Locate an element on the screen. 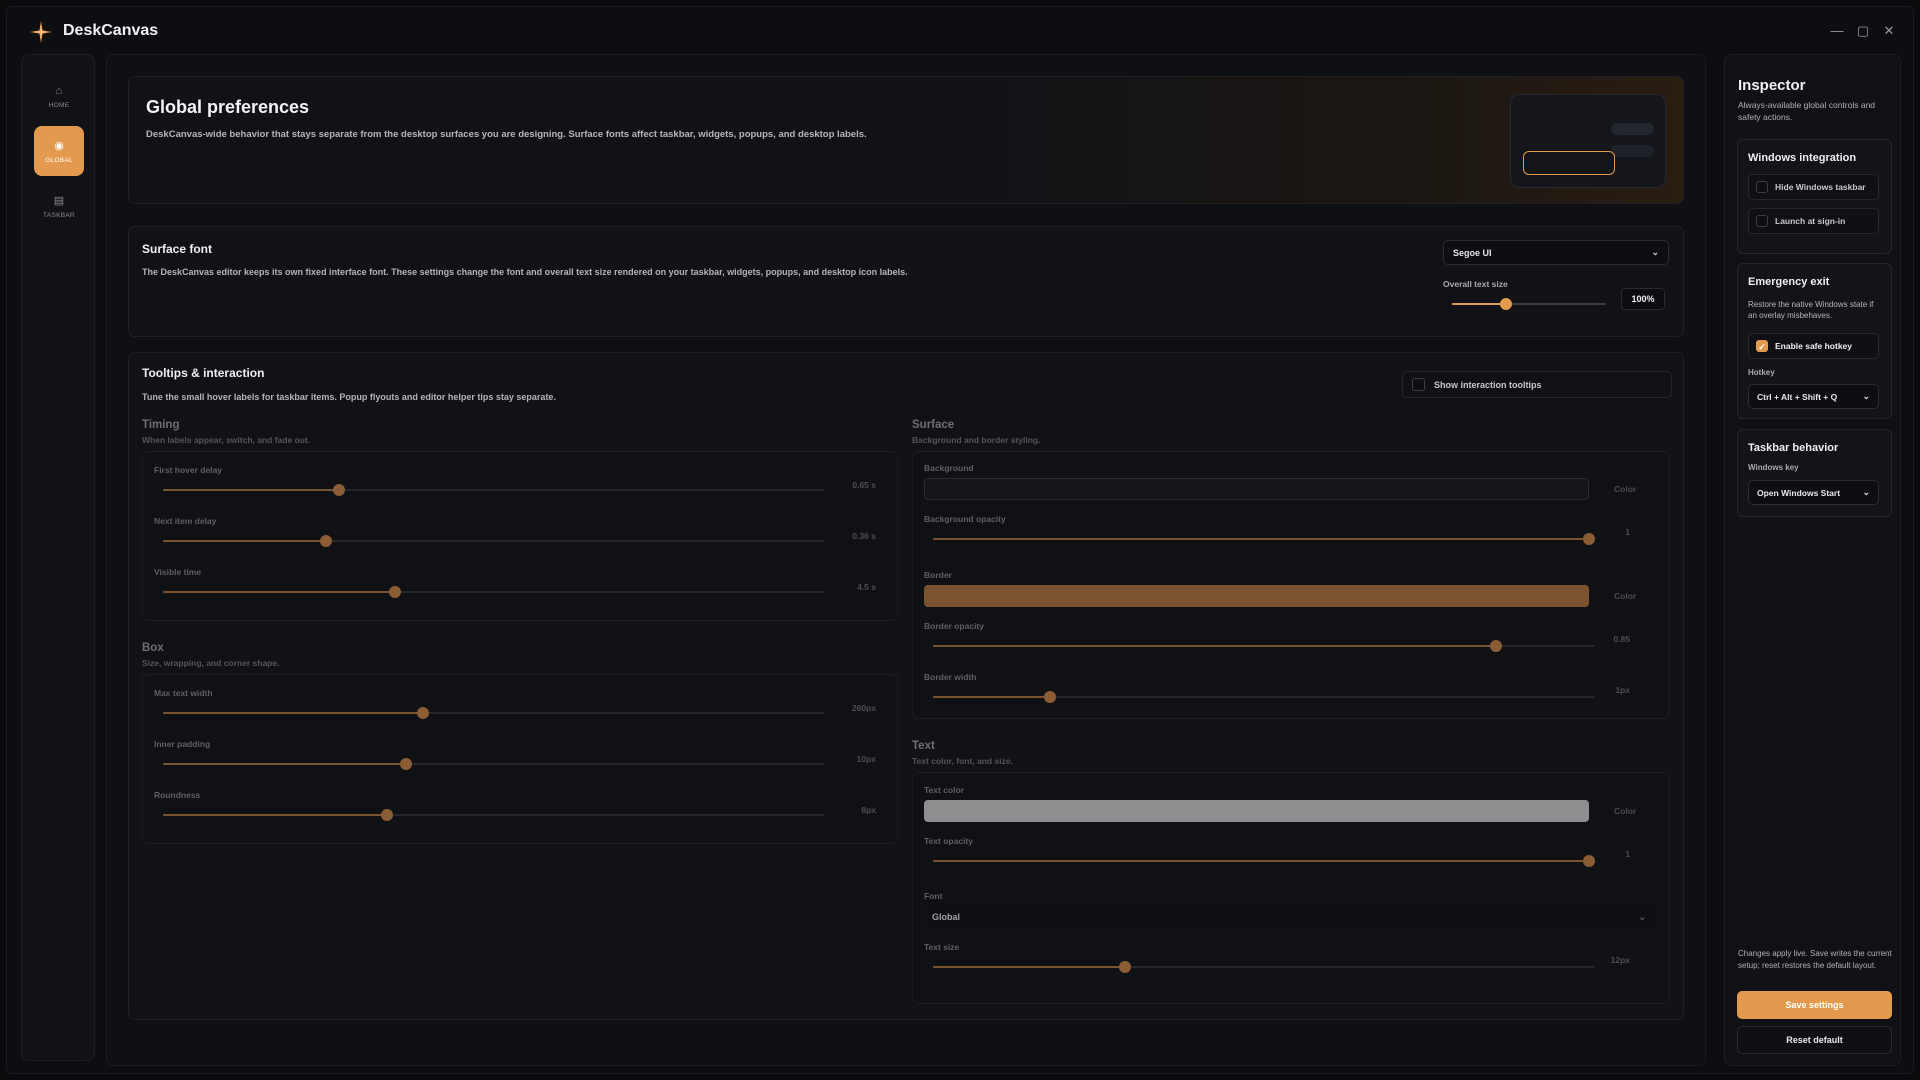  text-size-slider is located at coordinates (1264, 967).